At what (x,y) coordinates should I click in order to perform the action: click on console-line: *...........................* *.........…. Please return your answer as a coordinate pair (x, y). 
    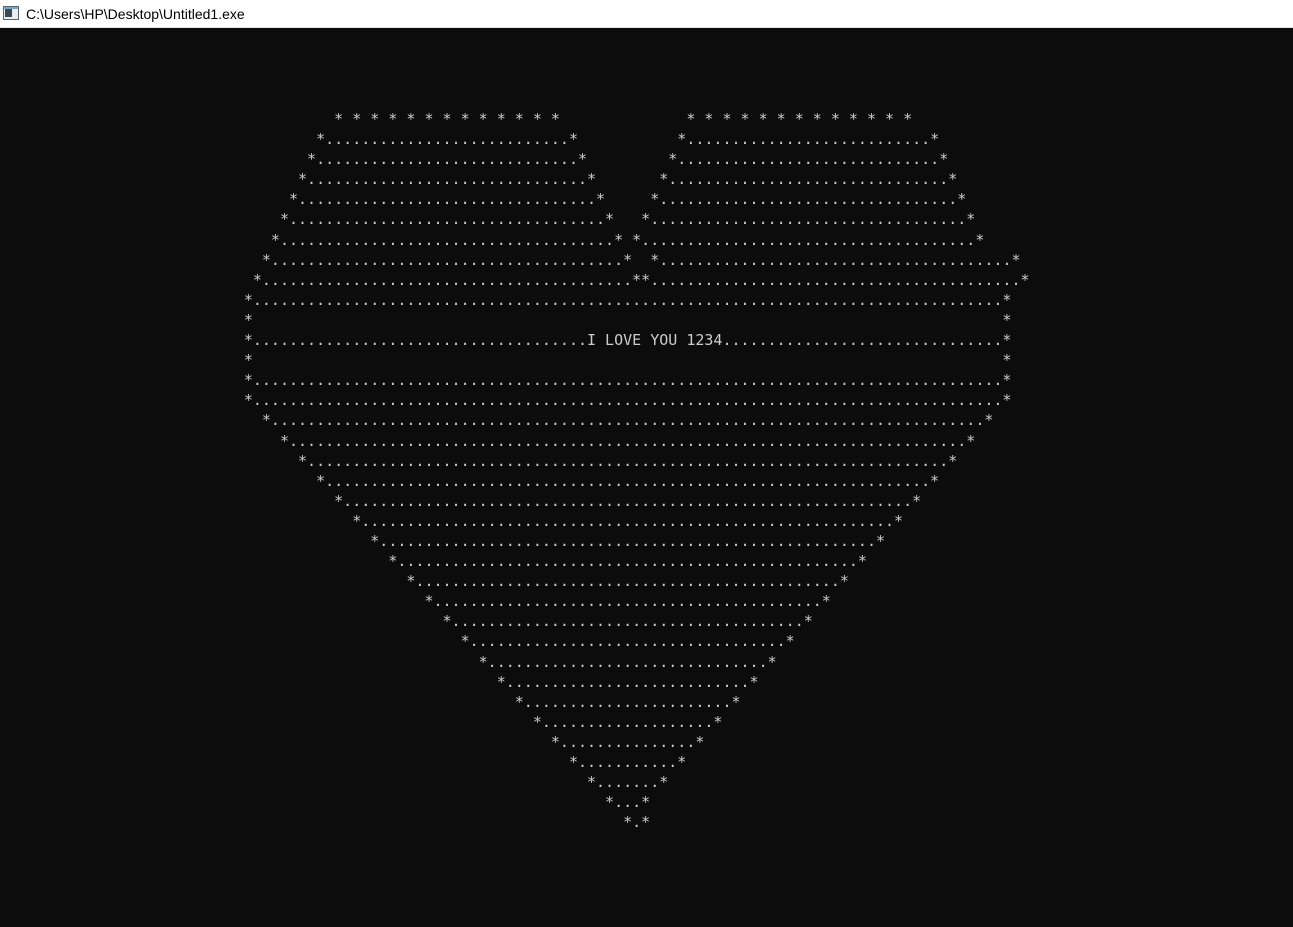
    Looking at the image, I should click on (470, 139).